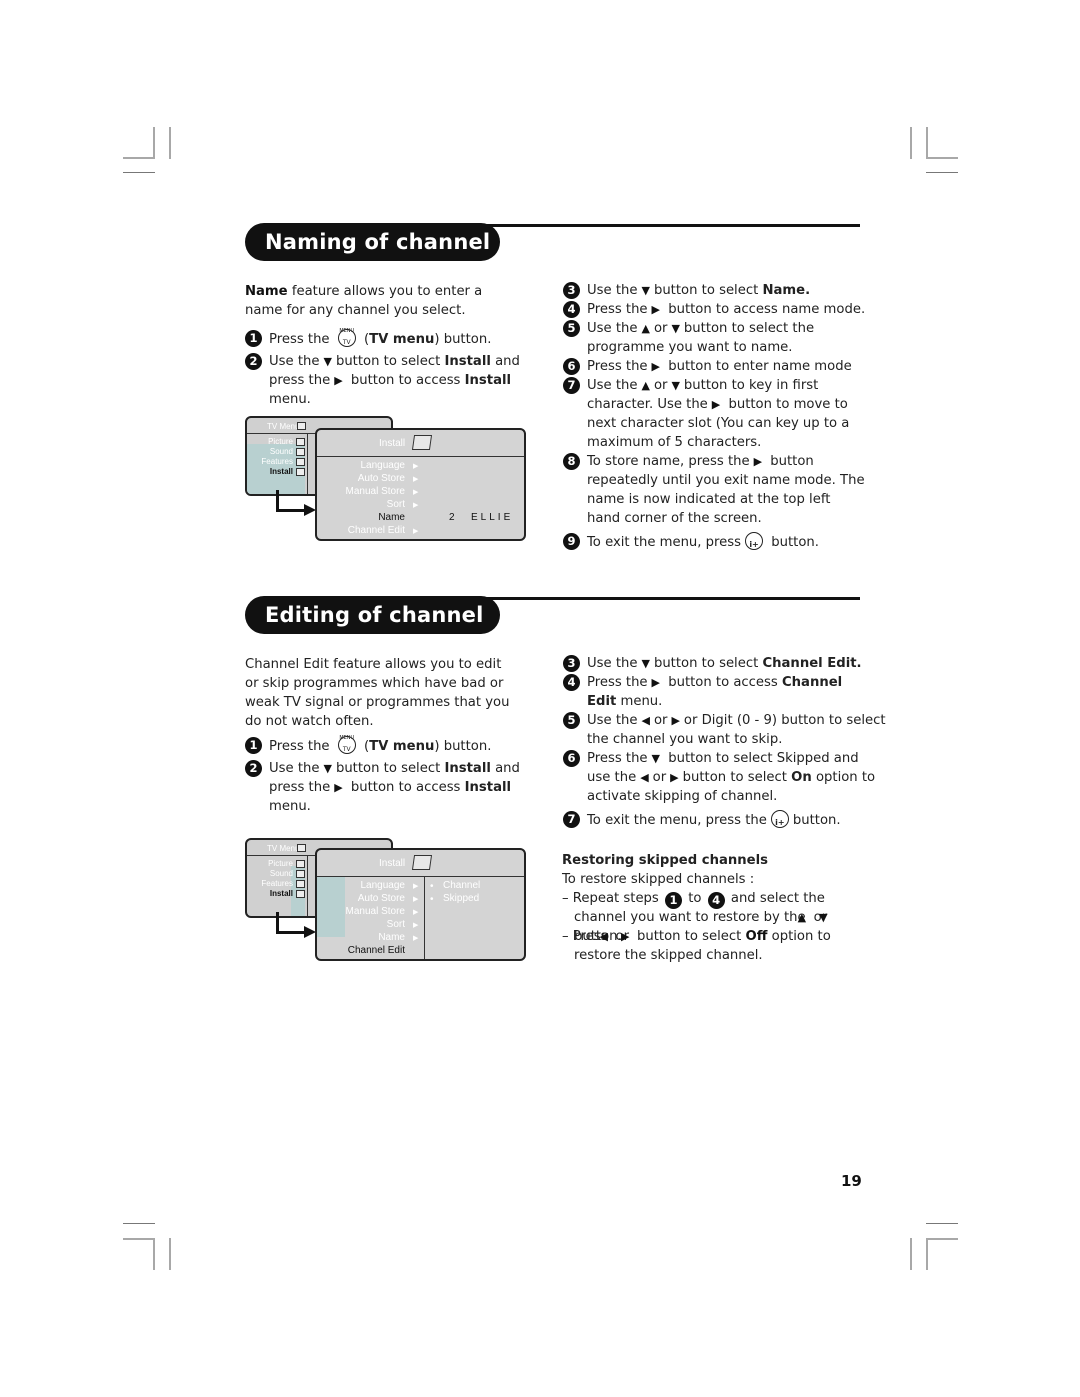 This screenshot has width=1080, height=1397. I want to click on install-item: Language, so click(383, 465).